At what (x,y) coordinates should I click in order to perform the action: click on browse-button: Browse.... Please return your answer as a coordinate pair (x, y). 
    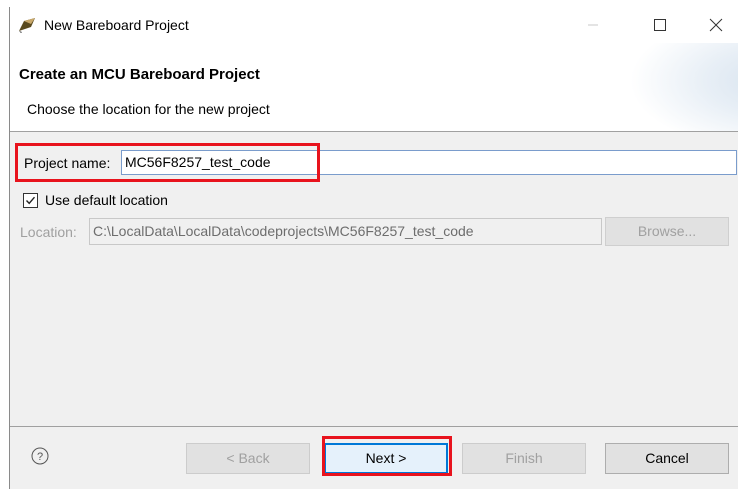
    Looking at the image, I should click on (667, 231).